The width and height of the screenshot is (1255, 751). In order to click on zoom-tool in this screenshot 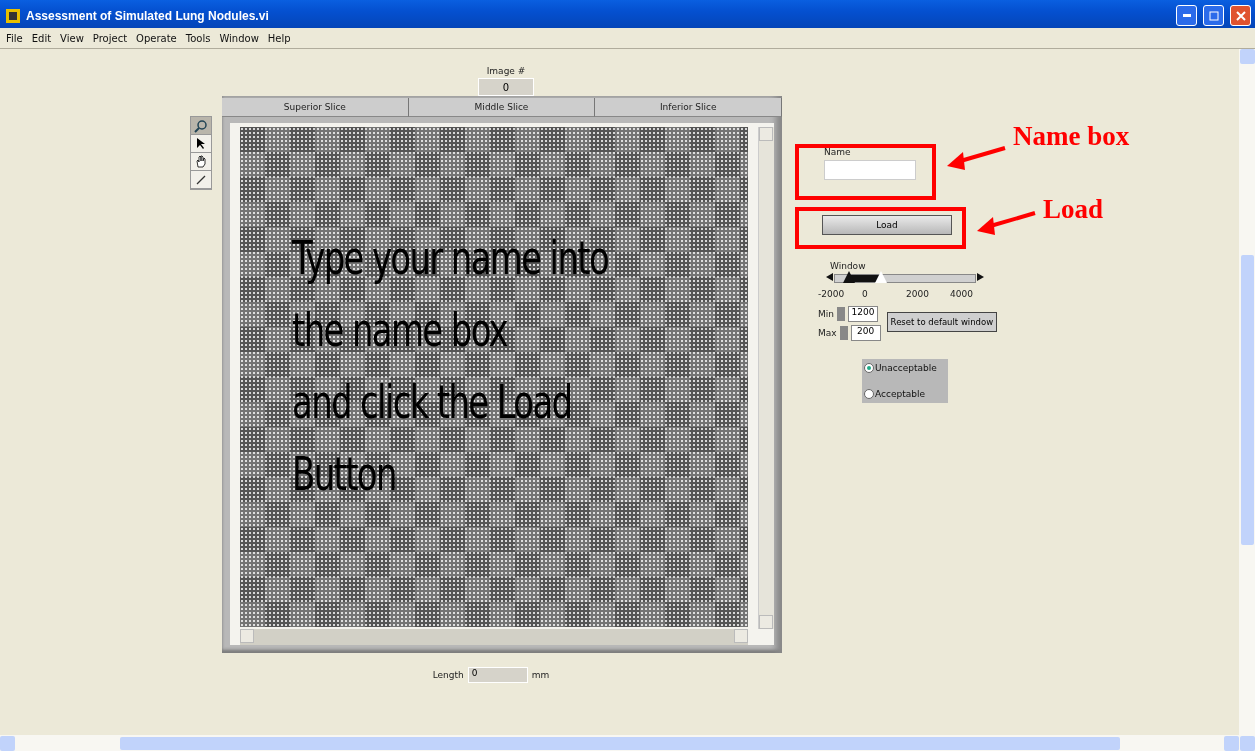, I will do `click(201, 126)`.